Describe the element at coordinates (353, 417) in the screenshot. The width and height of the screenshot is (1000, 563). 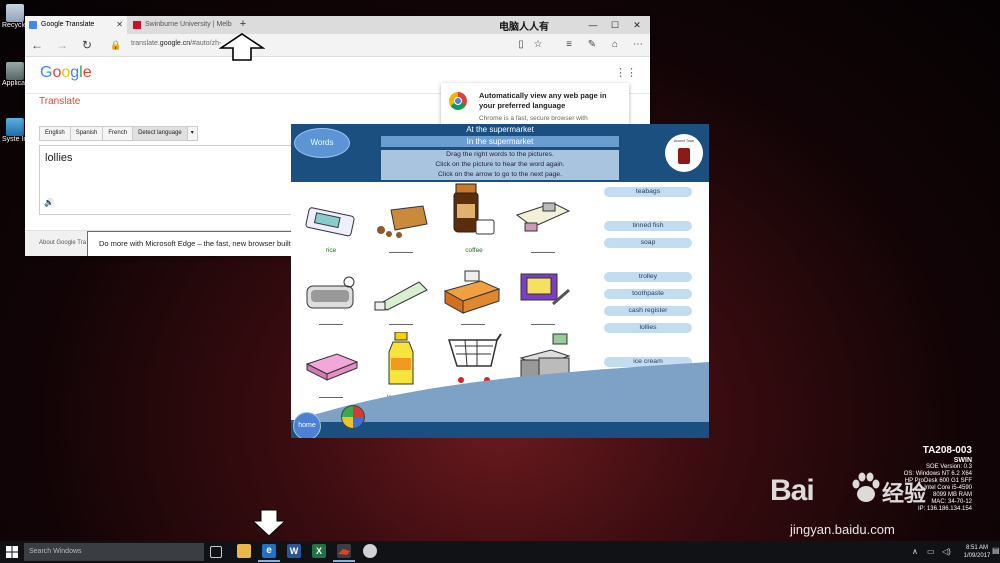
I see `color-wheel-icon` at that location.